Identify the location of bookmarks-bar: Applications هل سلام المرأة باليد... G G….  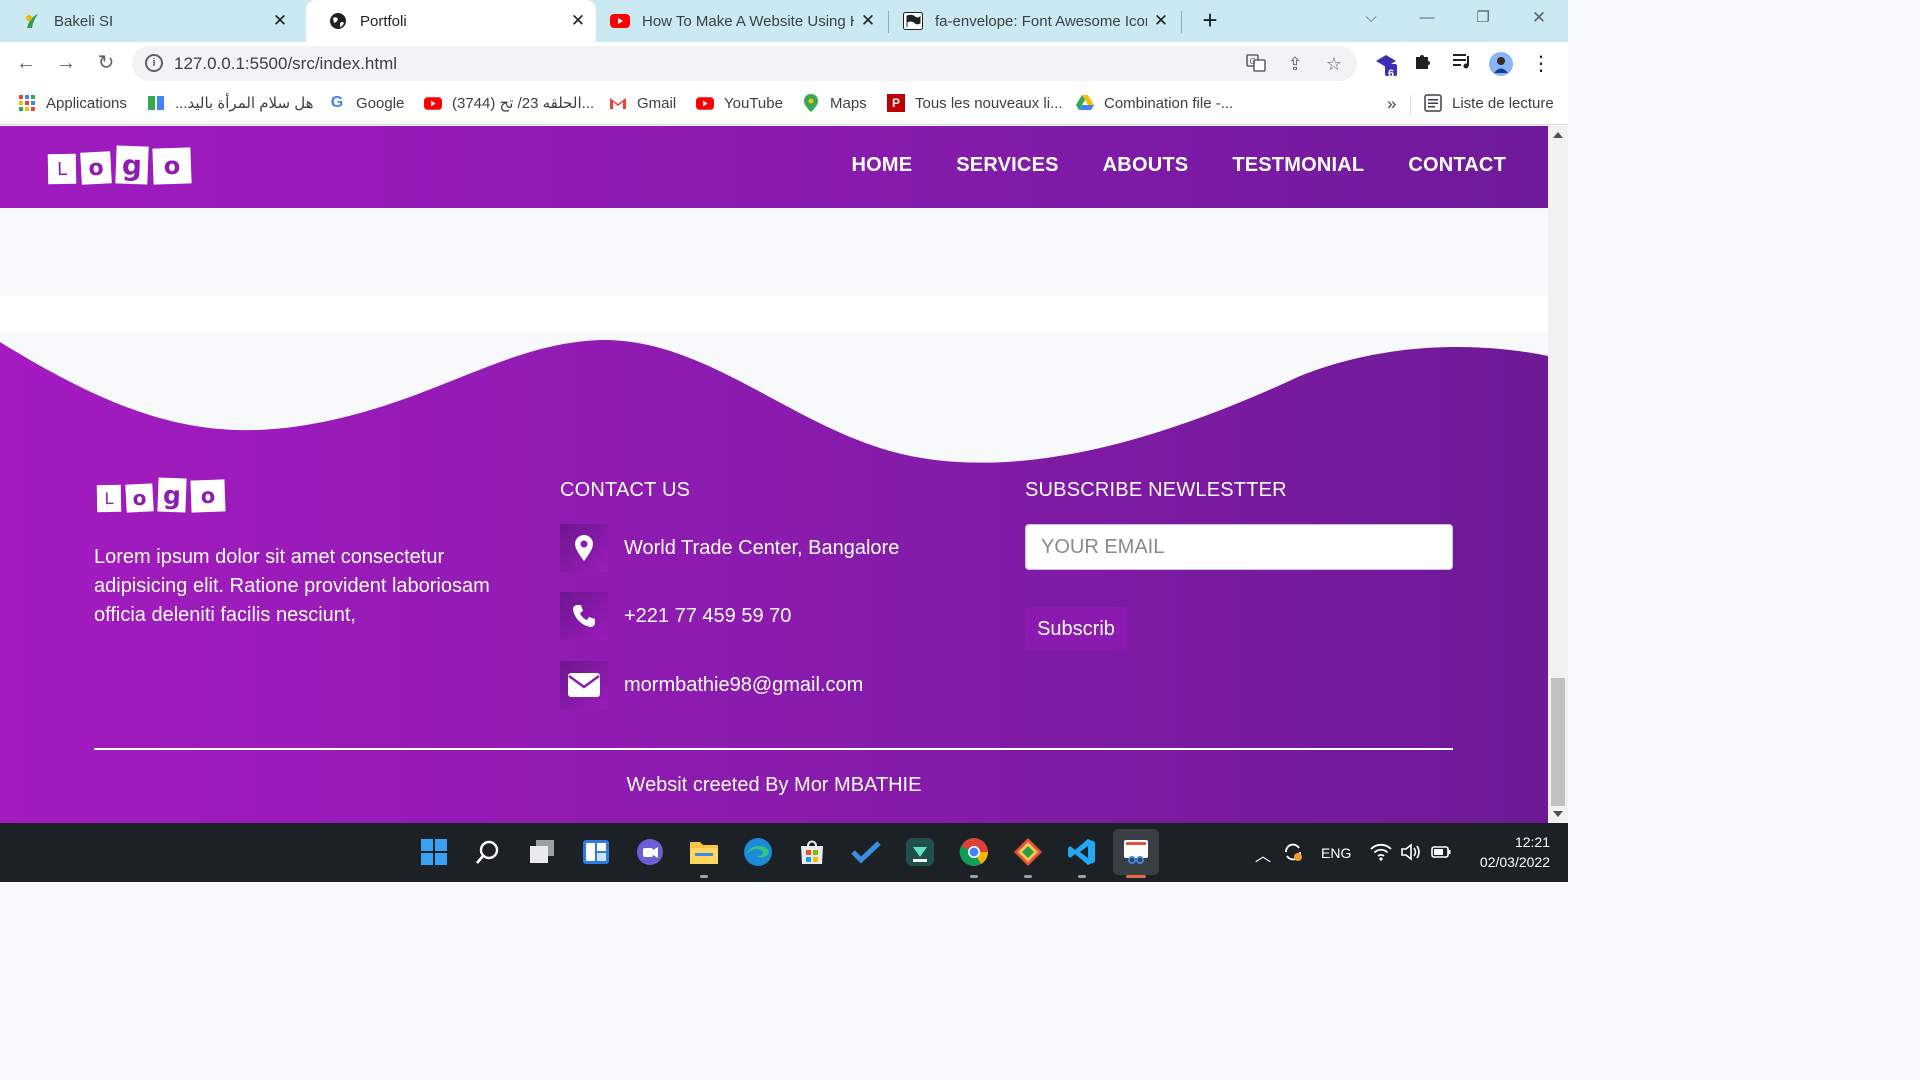
(784, 105).